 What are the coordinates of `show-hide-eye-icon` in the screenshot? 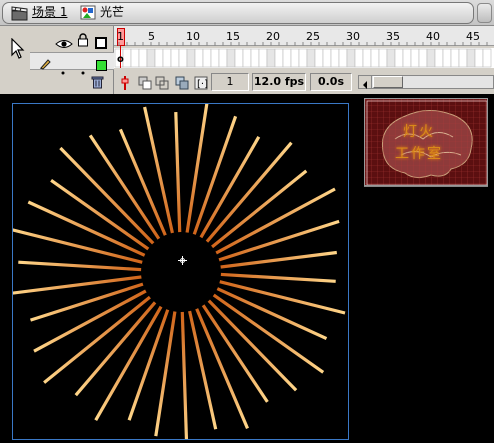 It's located at (64, 43).